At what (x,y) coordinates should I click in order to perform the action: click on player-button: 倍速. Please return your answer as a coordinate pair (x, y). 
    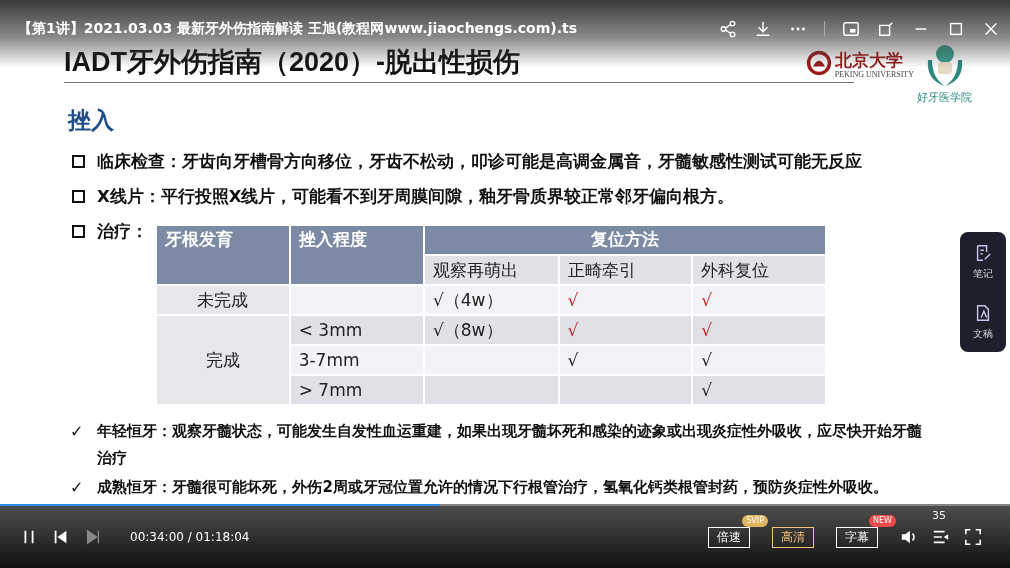
    Looking at the image, I should click on (729, 537).